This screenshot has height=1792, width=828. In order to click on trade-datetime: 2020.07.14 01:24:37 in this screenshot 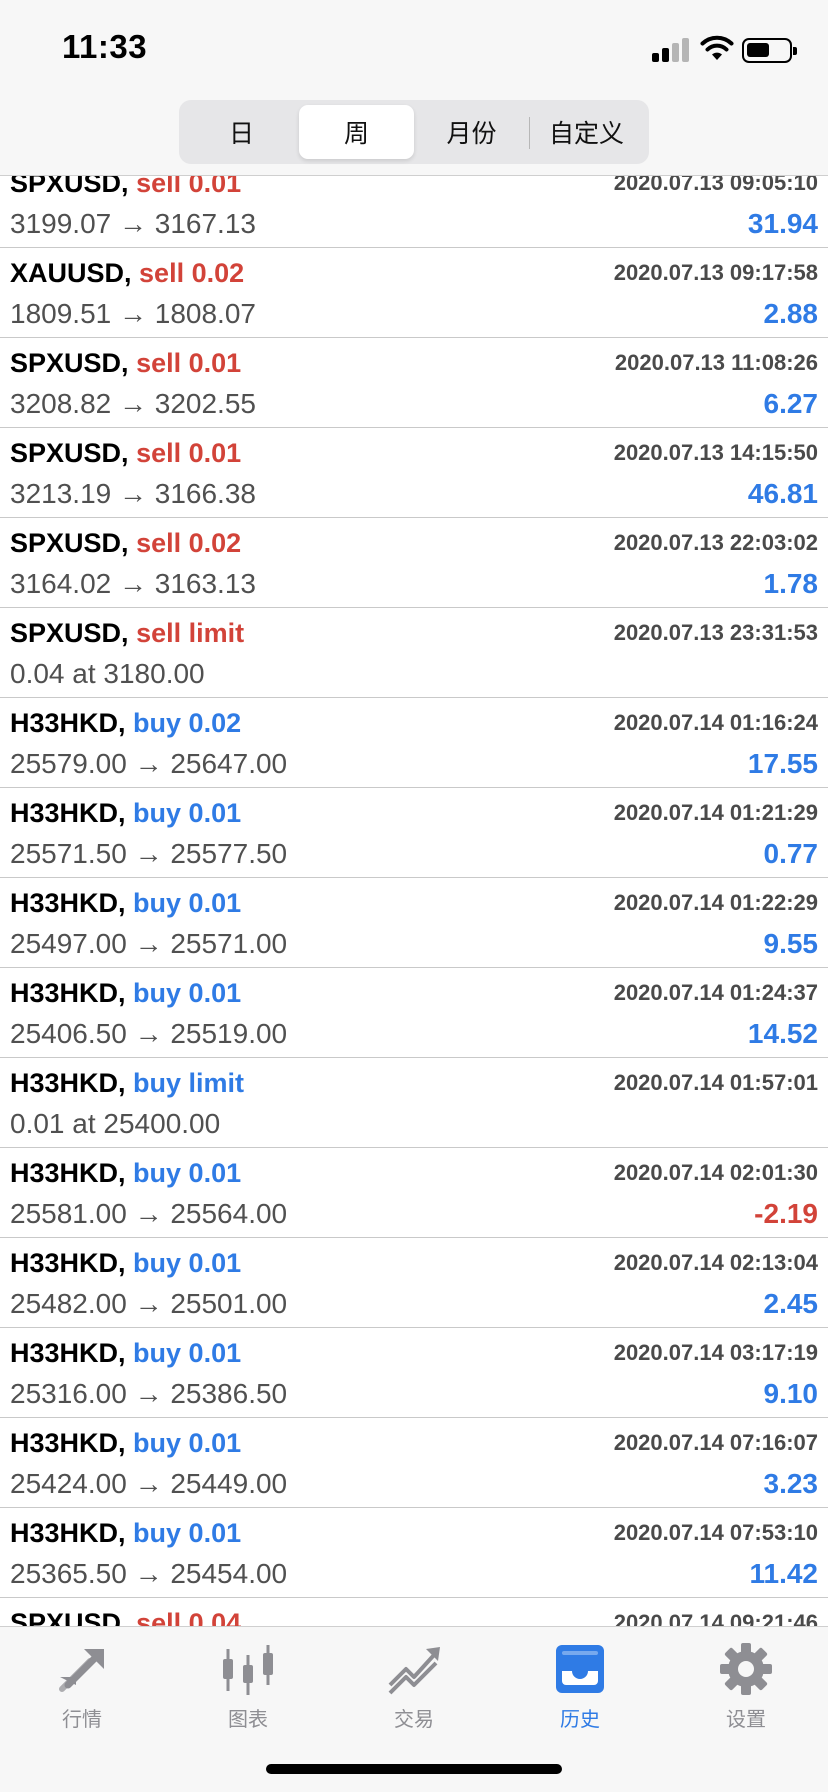, I will do `click(715, 992)`.